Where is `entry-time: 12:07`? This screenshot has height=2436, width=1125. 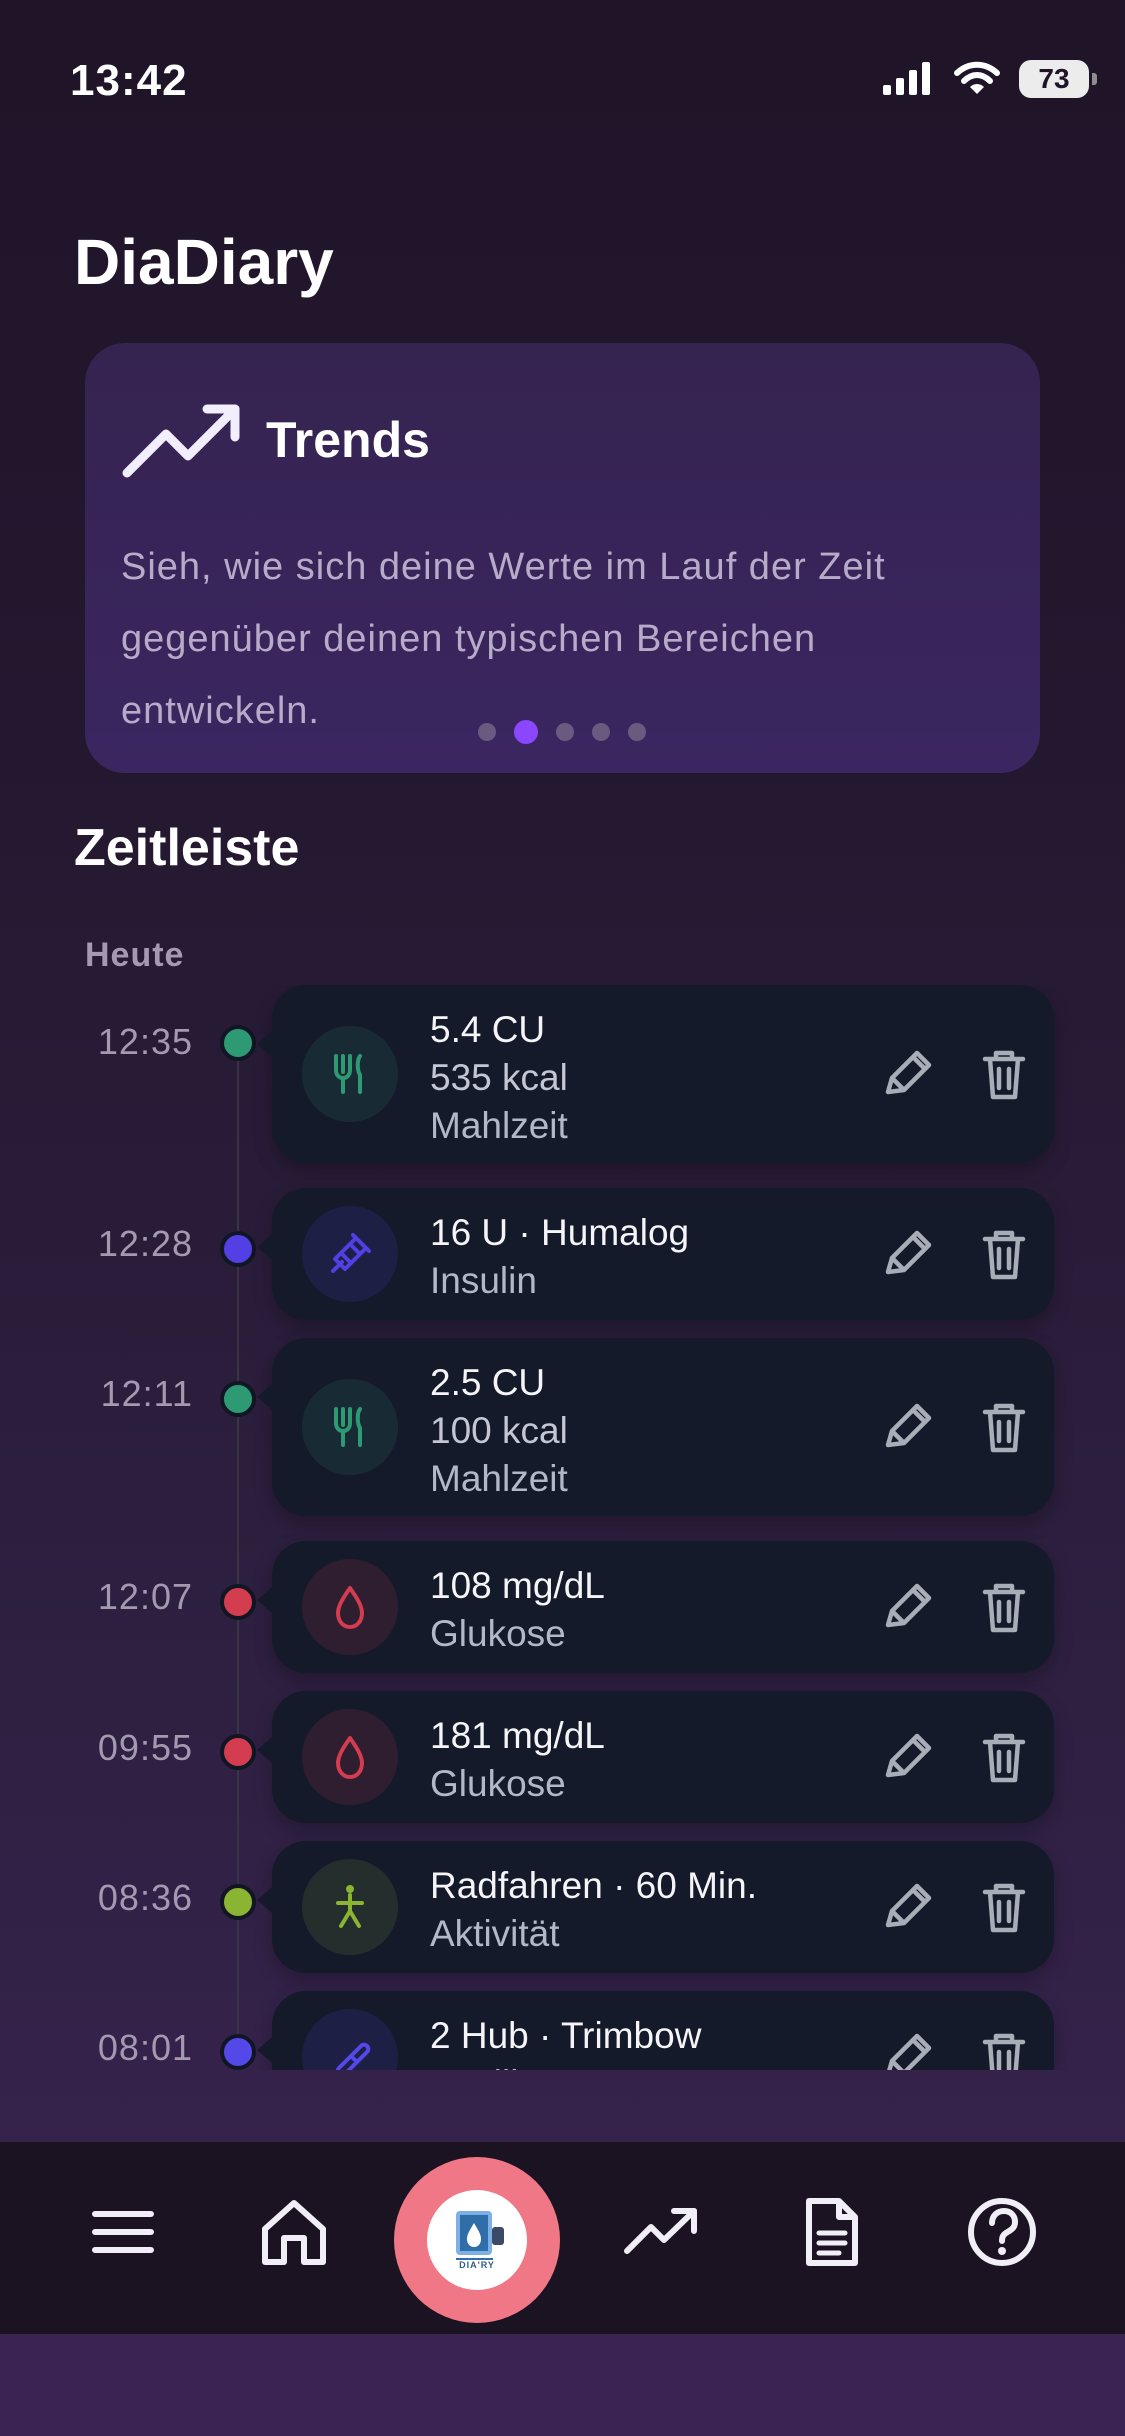 entry-time: 12:07 is located at coordinates (145, 1596).